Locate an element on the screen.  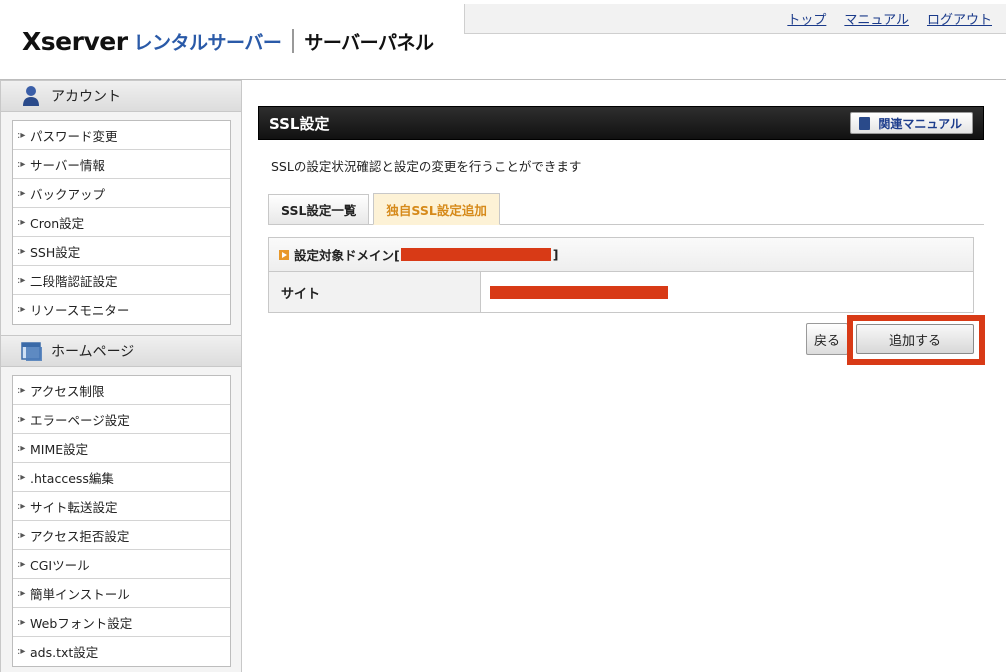
user-icon is located at coordinates (31, 96).